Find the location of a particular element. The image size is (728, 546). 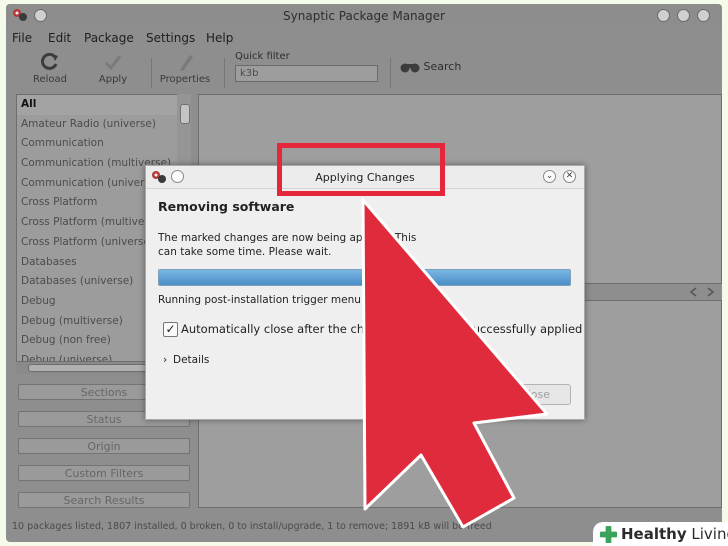

checkmark-icon: ✓ is located at coordinates (170, 329).